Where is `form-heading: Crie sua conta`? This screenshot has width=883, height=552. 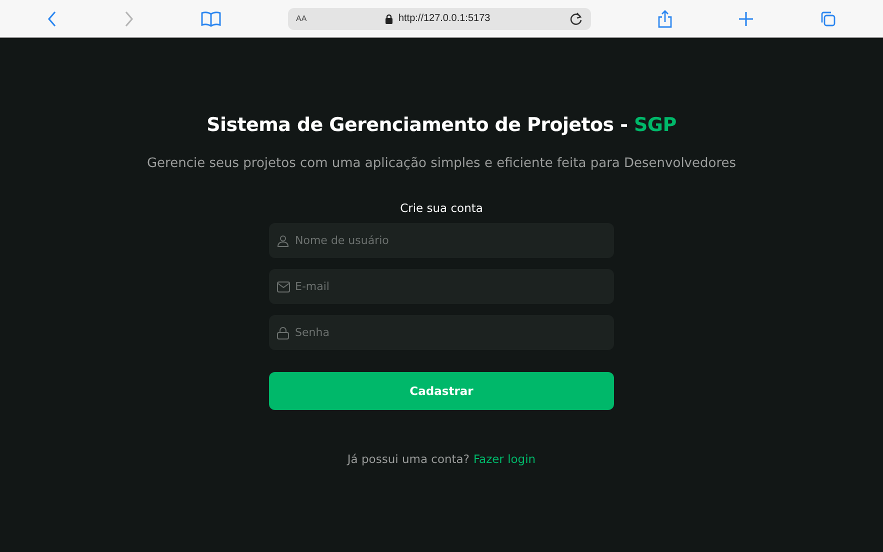 form-heading: Crie sua conta is located at coordinates (441, 208).